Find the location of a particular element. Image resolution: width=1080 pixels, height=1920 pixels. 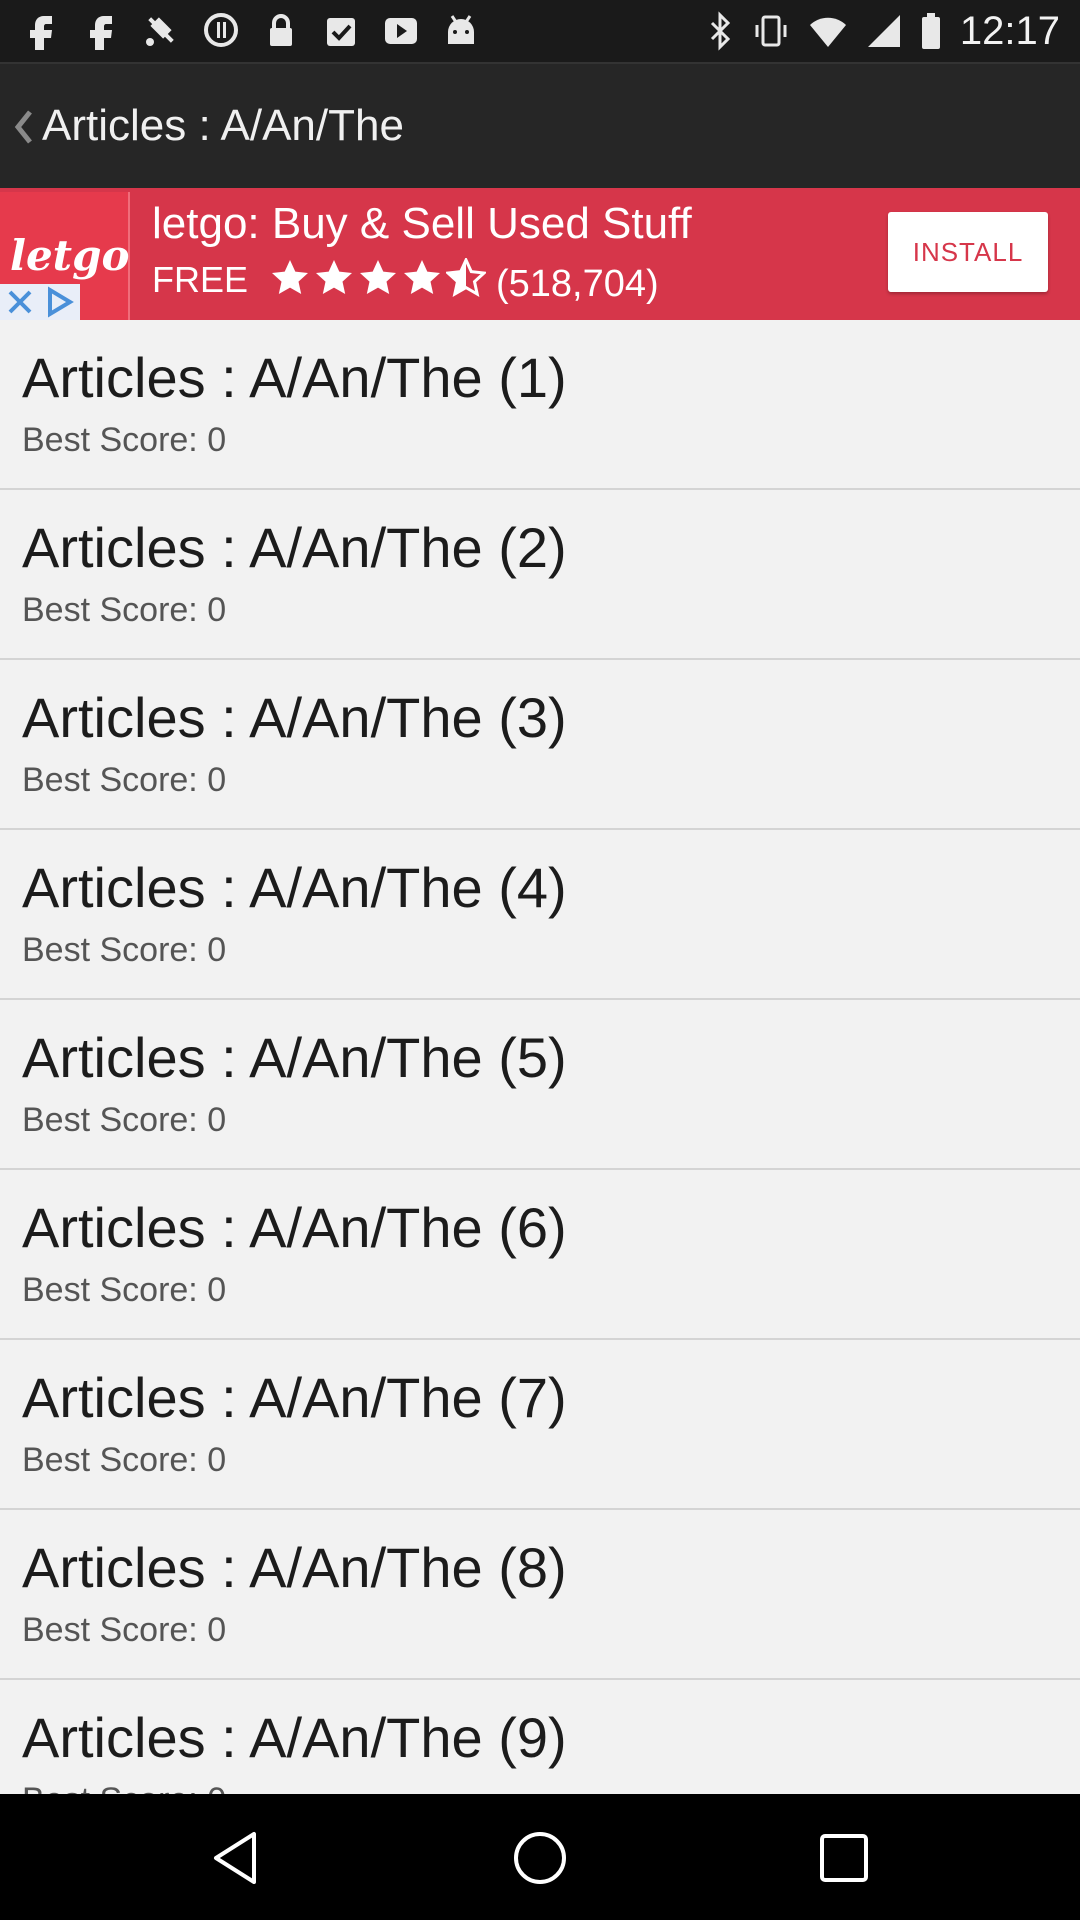

quiz-title: Articles : A/An/The (6) is located at coordinates (294, 1227).